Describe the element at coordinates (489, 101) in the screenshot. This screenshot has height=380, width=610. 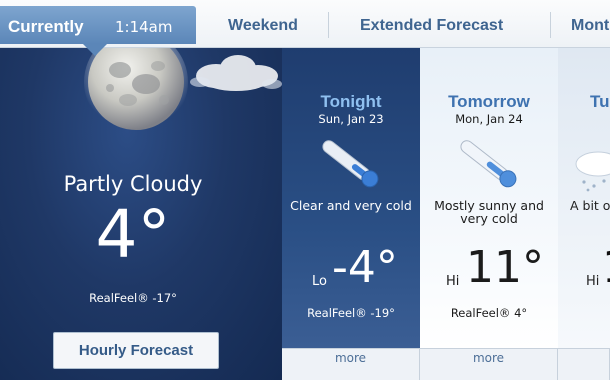
I see `card-title: Tomorrow` at that location.